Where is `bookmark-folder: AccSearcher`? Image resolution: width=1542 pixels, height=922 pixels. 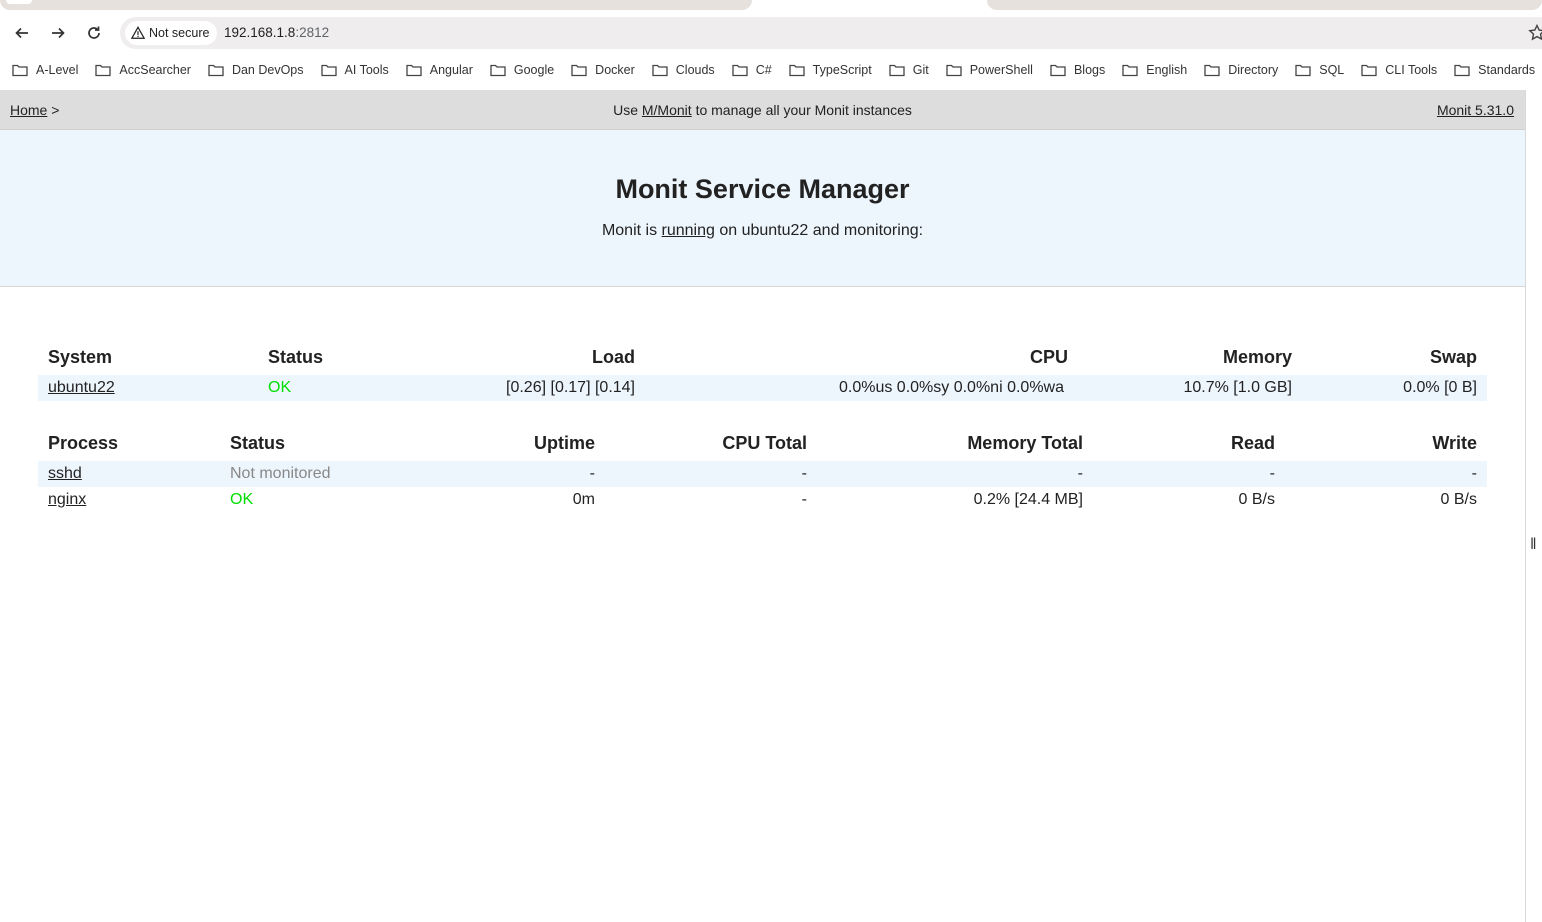
bookmark-folder: AccSearcher is located at coordinates (143, 70).